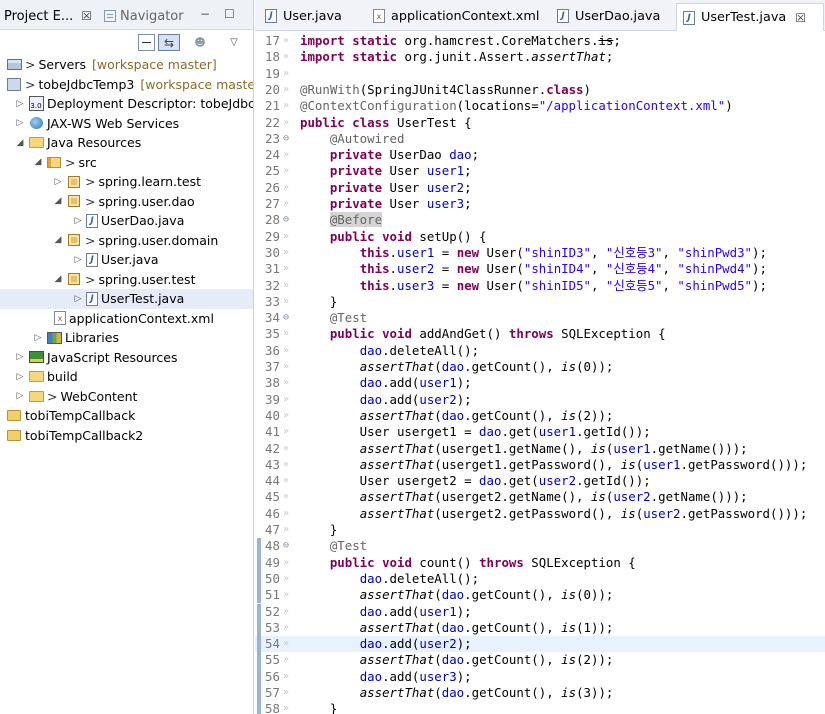 Image resolution: width=825 pixels, height=714 pixels. What do you see at coordinates (468, 171) in the screenshot?
I see `code-token: ;` at bounding box center [468, 171].